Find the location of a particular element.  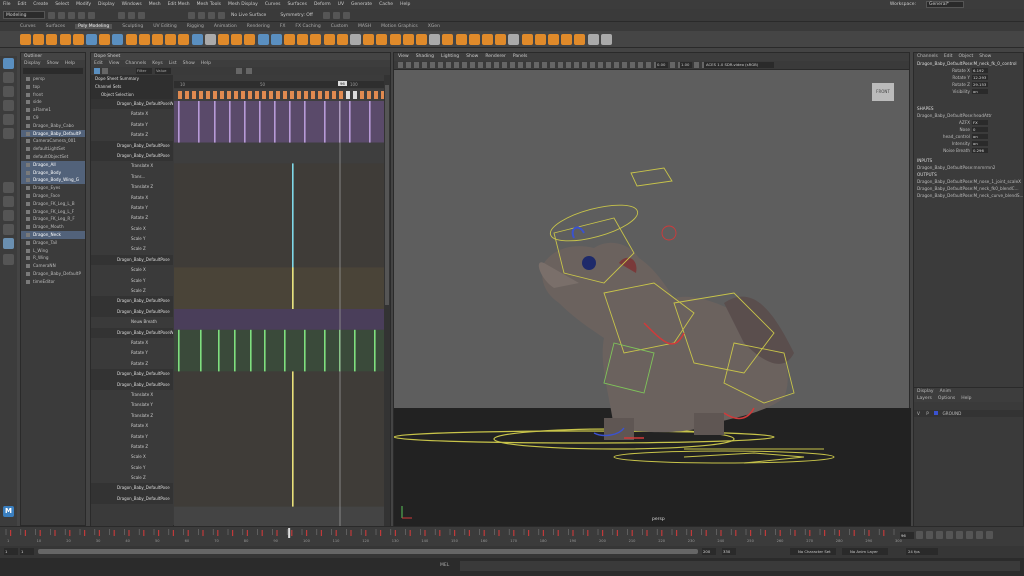

ds-channel-row: Rotate Z is located at coordinates (132, 218).